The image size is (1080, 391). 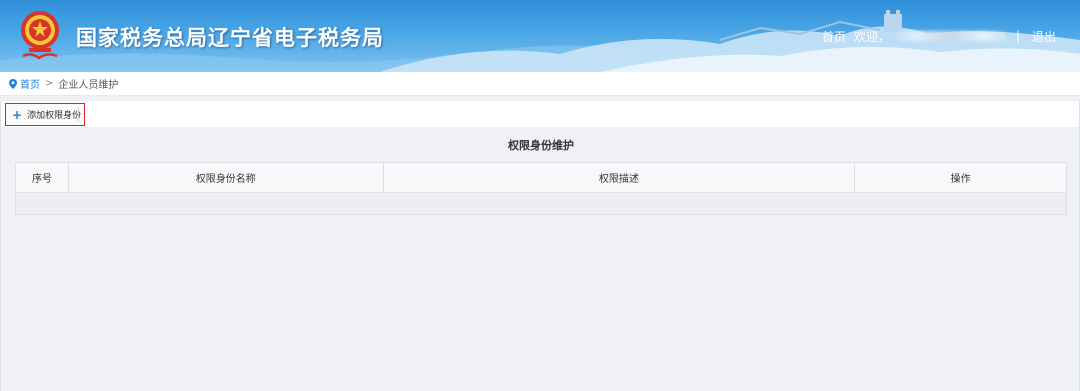 I want to click on add-role-button: + 添加权限身份, so click(x=45, y=114).